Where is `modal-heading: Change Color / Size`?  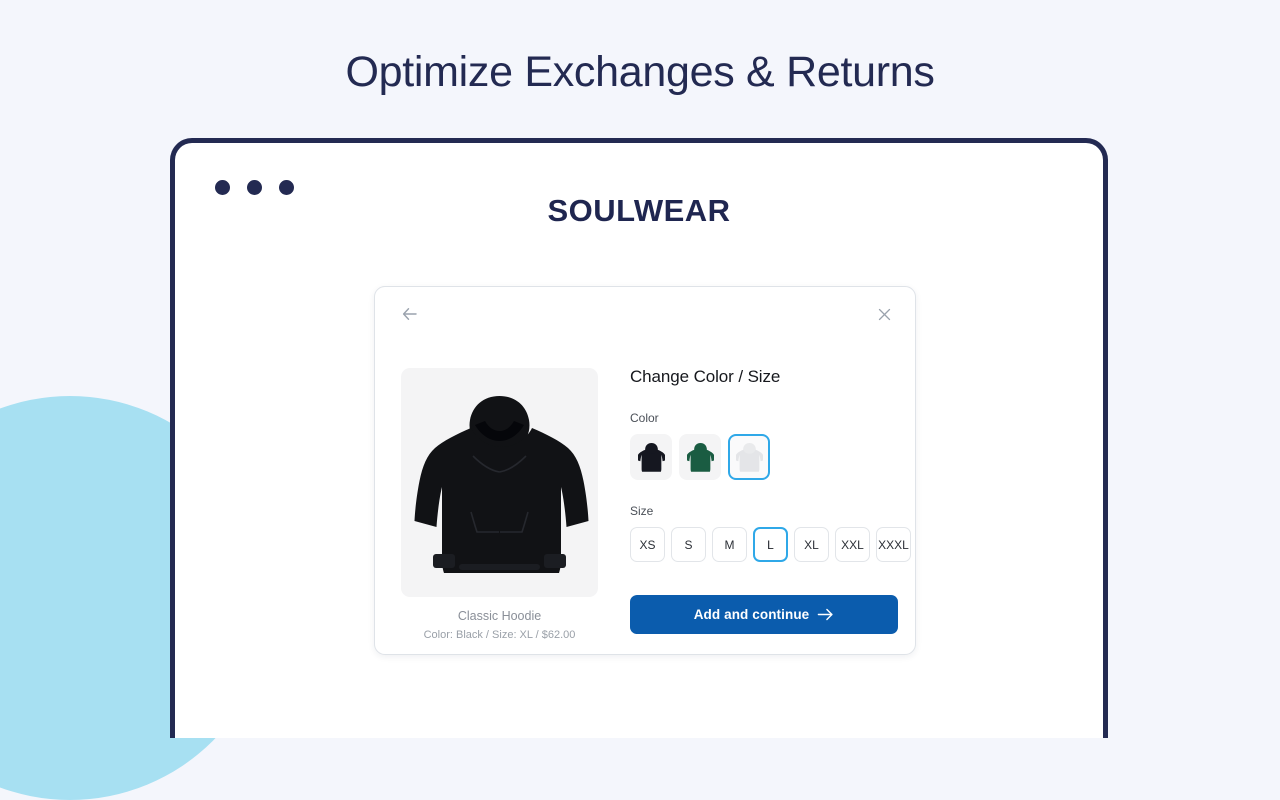
modal-heading: Change Color / Size is located at coordinates (705, 376).